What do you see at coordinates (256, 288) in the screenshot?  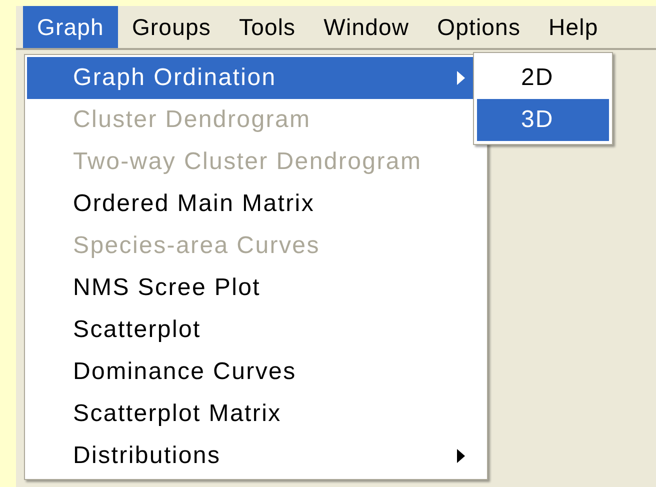 I see `menu-item: NMS Scree Plot` at bounding box center [256, 288].